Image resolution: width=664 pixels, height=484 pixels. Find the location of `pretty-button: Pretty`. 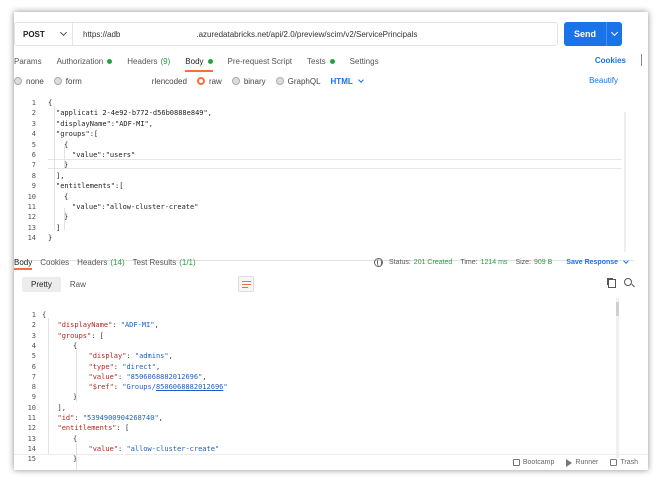

pretty-button: Pretty is located at coordinates (41, 284).